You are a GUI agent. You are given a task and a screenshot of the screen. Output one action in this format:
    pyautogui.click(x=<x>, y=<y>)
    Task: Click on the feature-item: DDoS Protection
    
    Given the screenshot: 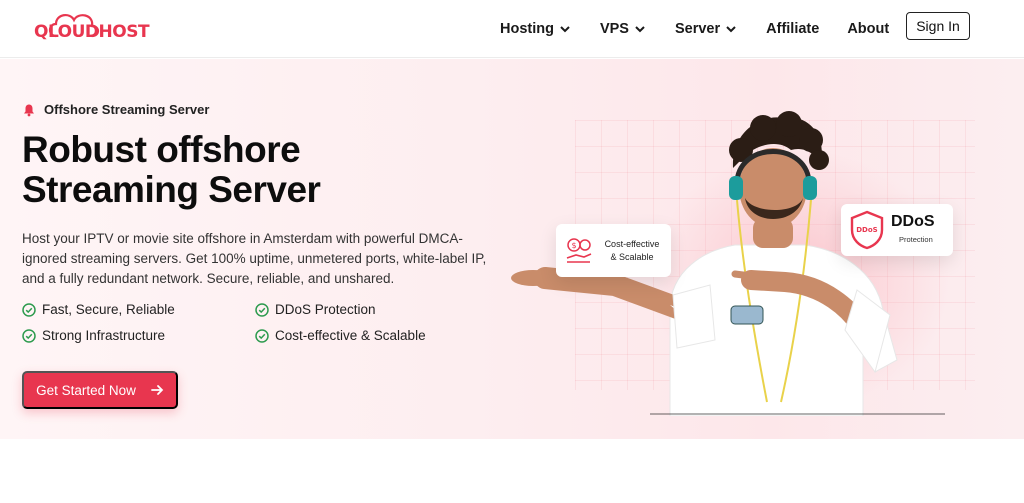 What is the action you would take?
    pyautogui.click(x=315, y=309)
    